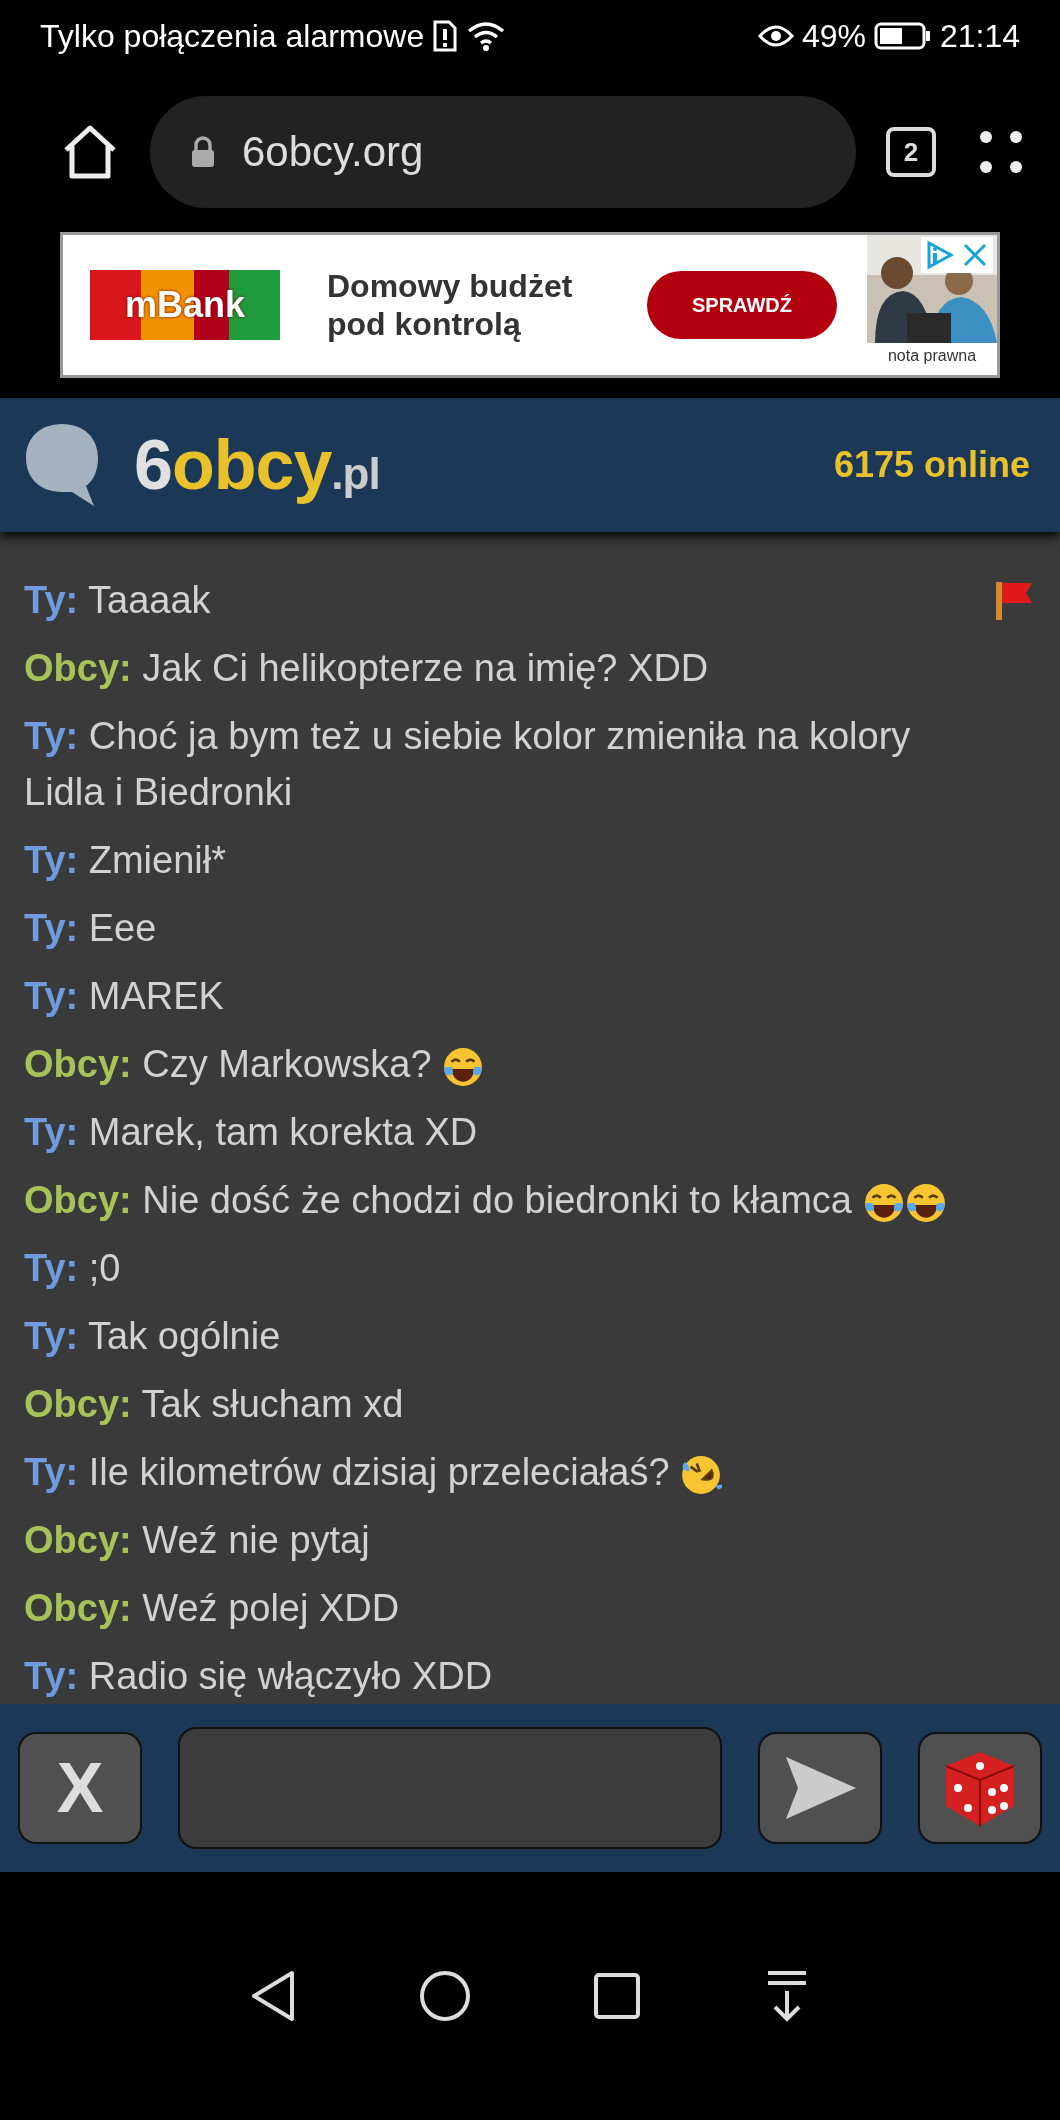  Describe the element at coordinates (232, 36) in the screenshot. I see `carrier-status: Tylko połączenia alarmowe` at that location.